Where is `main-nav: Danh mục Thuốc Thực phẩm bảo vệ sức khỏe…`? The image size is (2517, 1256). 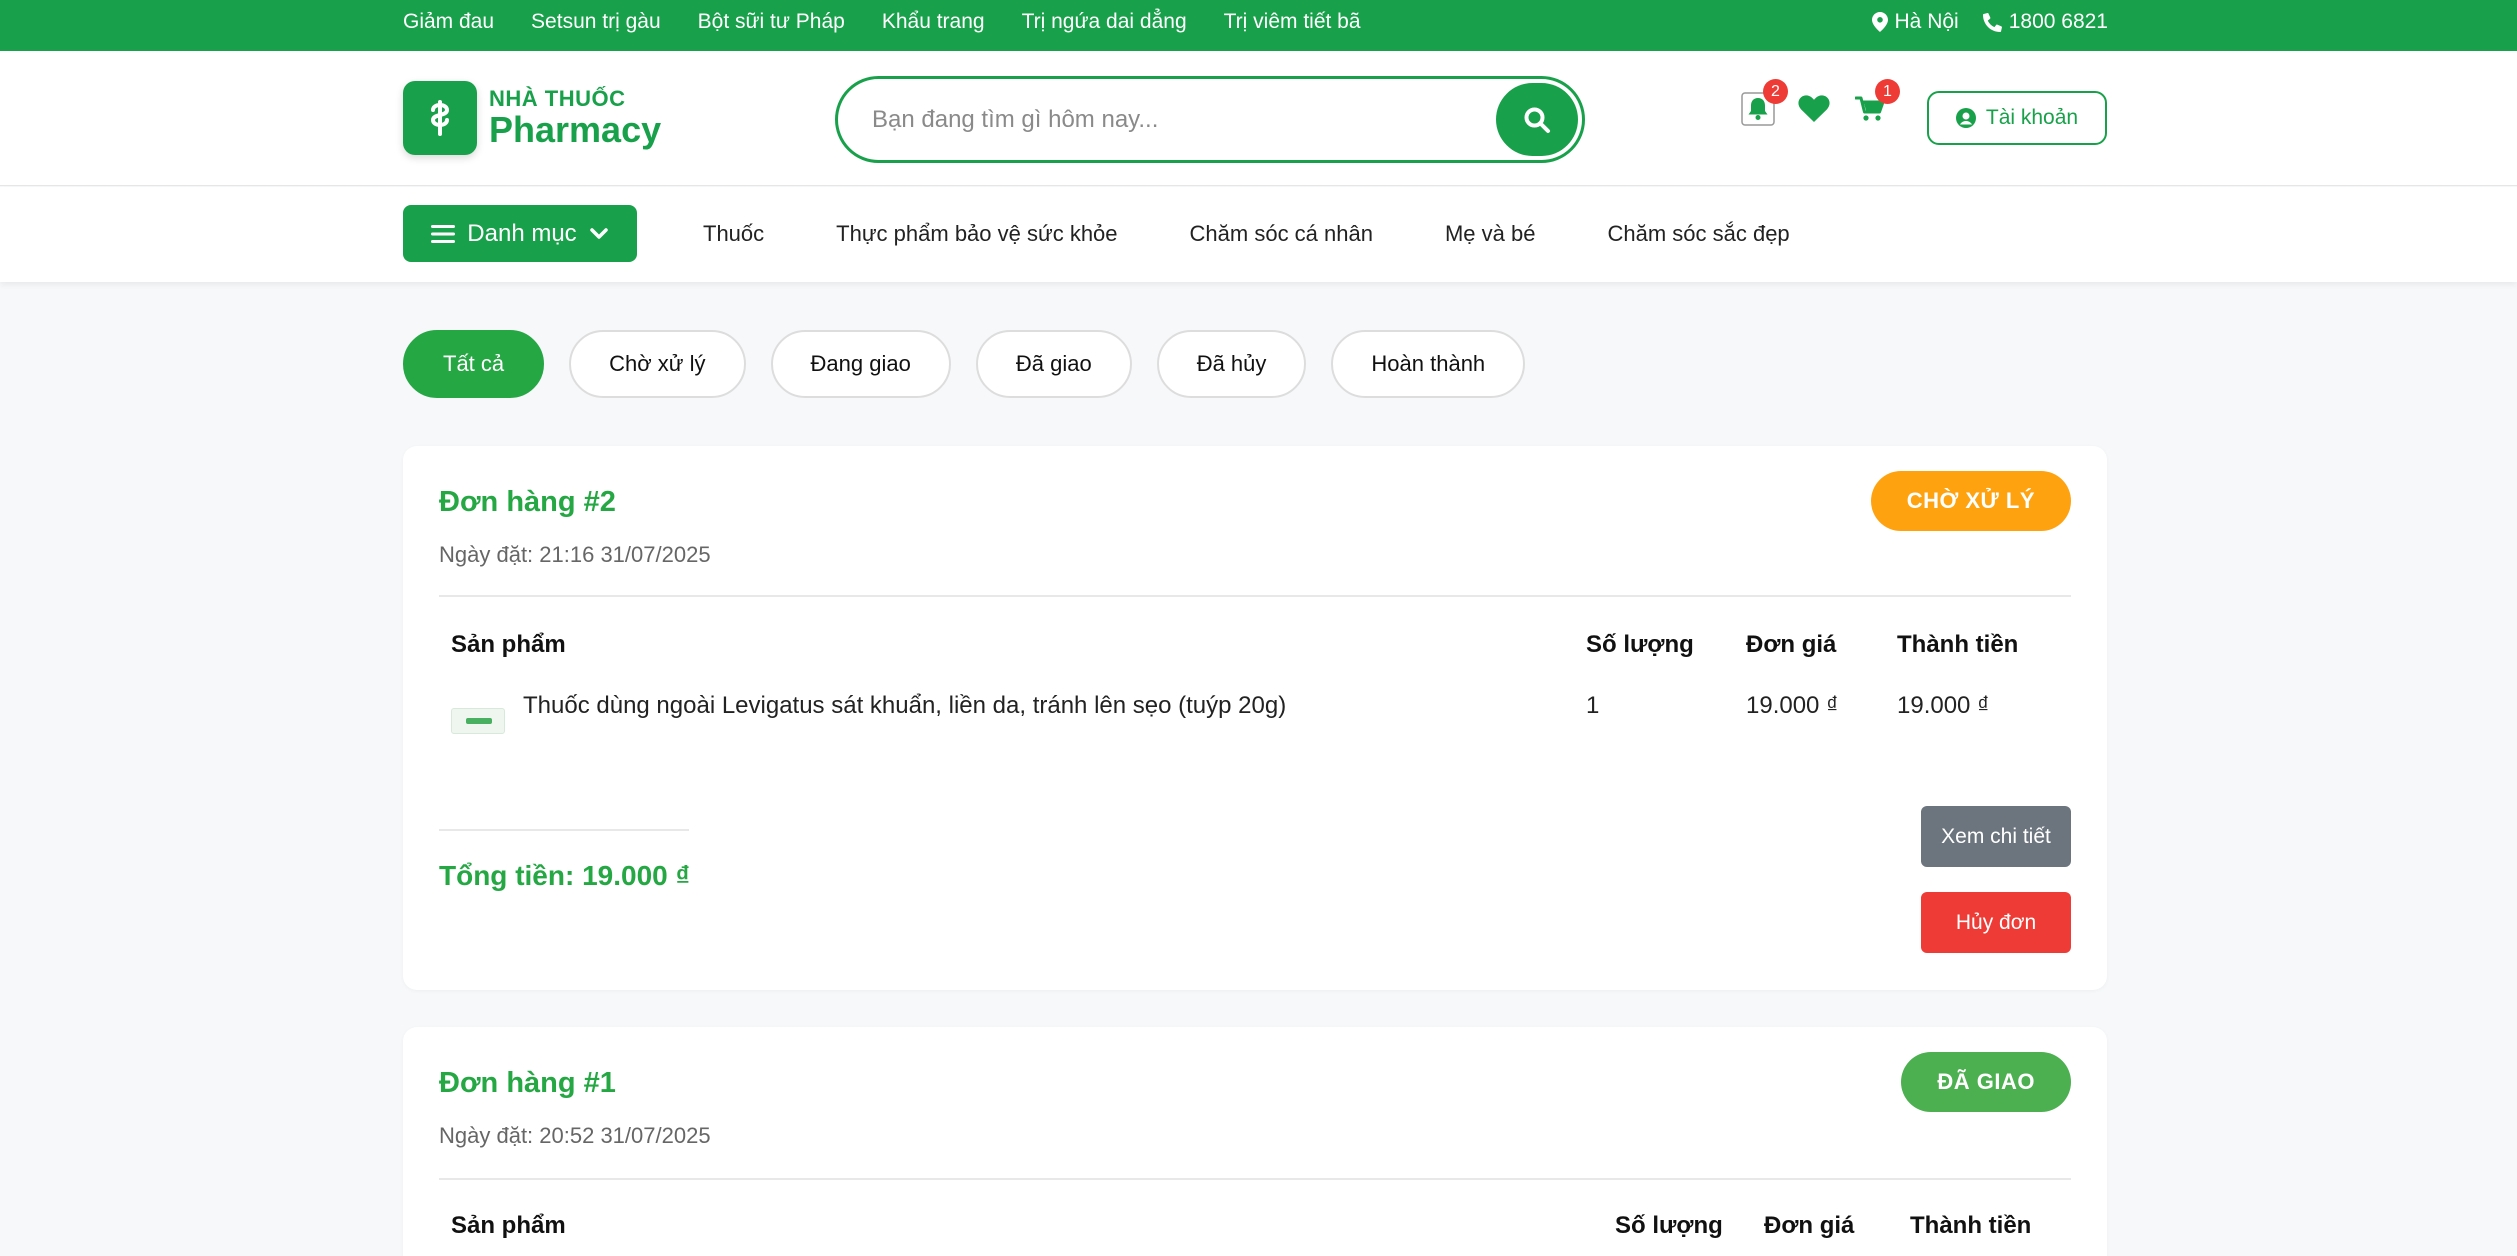
main-nav: Danh mục Thuốc Thực phẩm bảo vệ sức khỏe… is located at coordinates (1258, 234).